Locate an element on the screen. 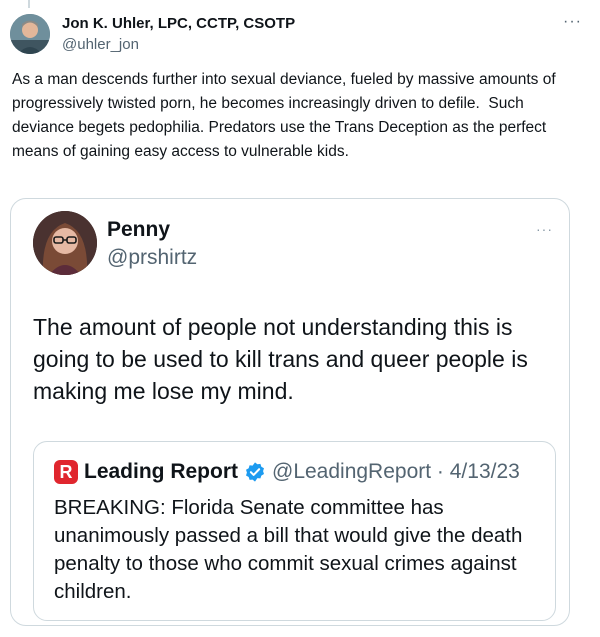  inner-author-name: Leading Report is located at coordinates (161, 472).